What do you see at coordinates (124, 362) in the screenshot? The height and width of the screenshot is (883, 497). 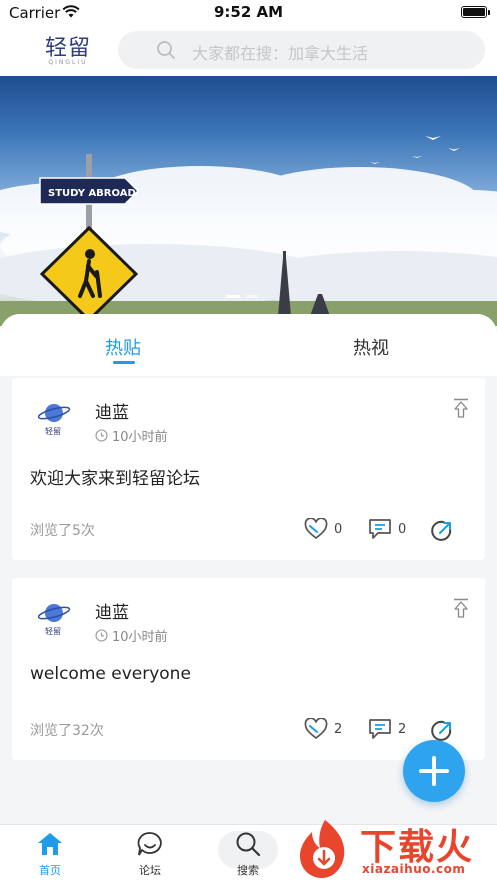 I see `tab-indicator` at bounding box center [124, 362].